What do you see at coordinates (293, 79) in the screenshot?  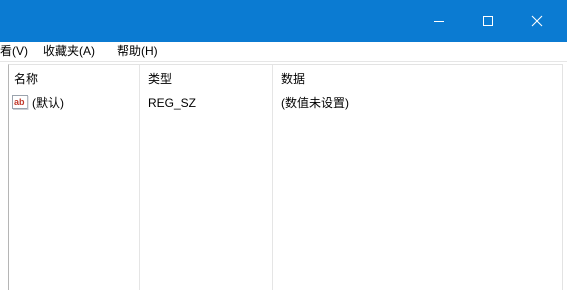 I see `column-header-data: 数据` at bounding box center [293, 79].